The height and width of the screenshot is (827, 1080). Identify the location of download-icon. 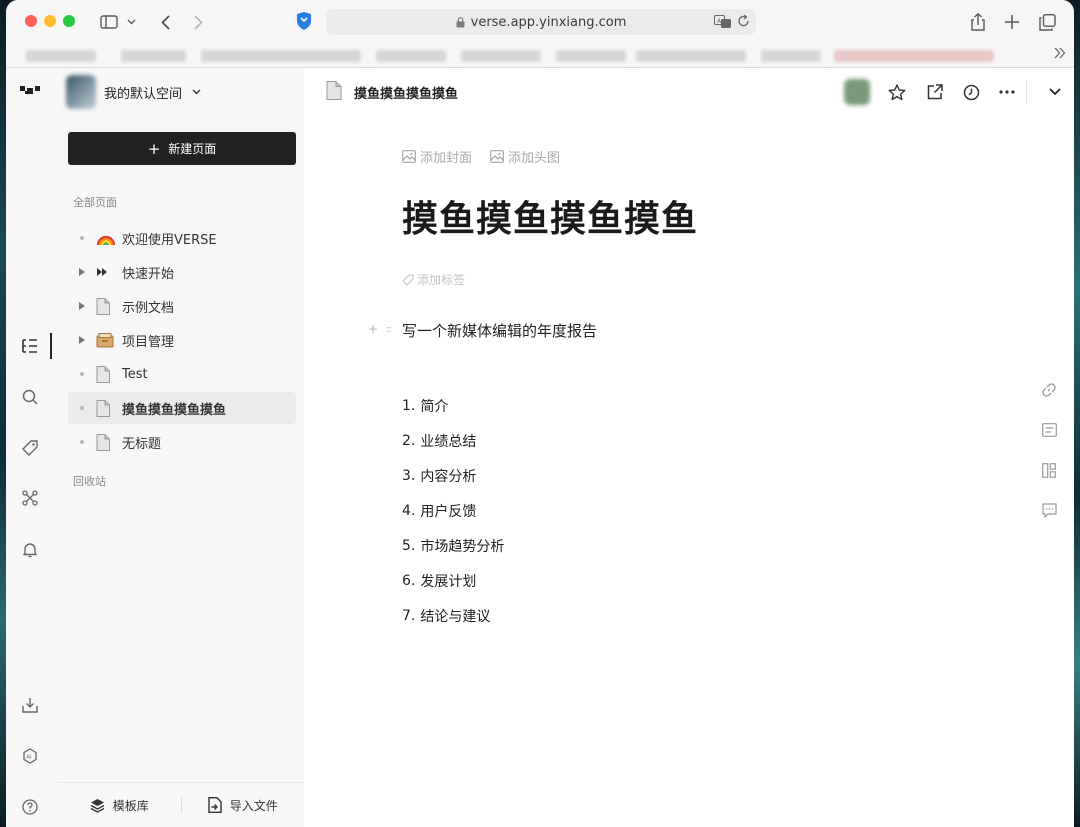
(30, 705).